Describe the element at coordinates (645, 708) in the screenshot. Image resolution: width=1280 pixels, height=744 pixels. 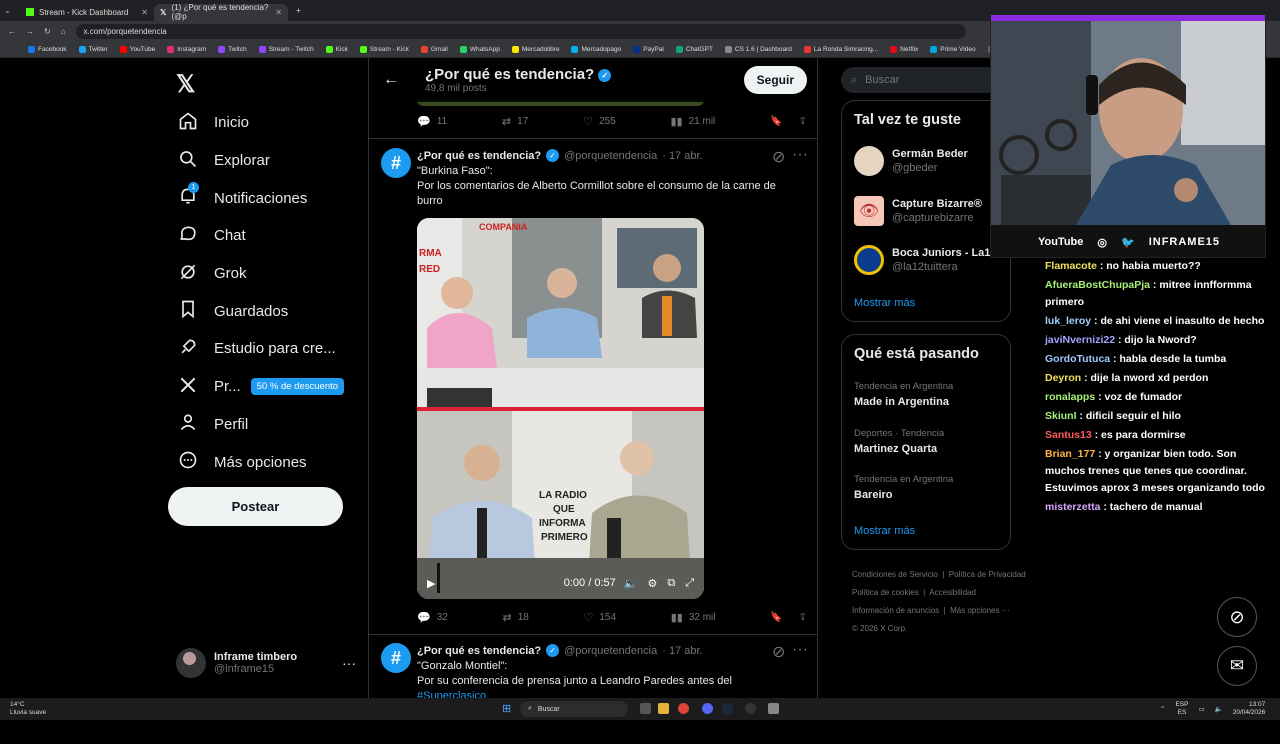
I see `task-view-icon` at that location.